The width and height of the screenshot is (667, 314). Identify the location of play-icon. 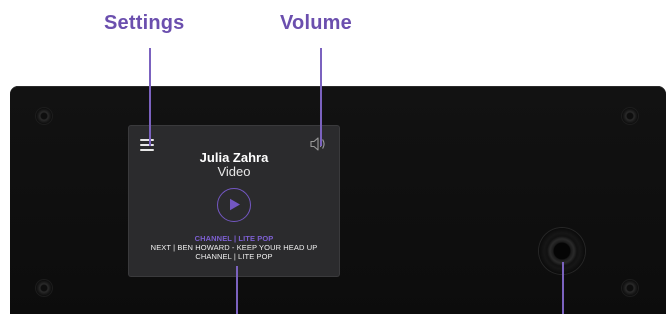
(235, 204).